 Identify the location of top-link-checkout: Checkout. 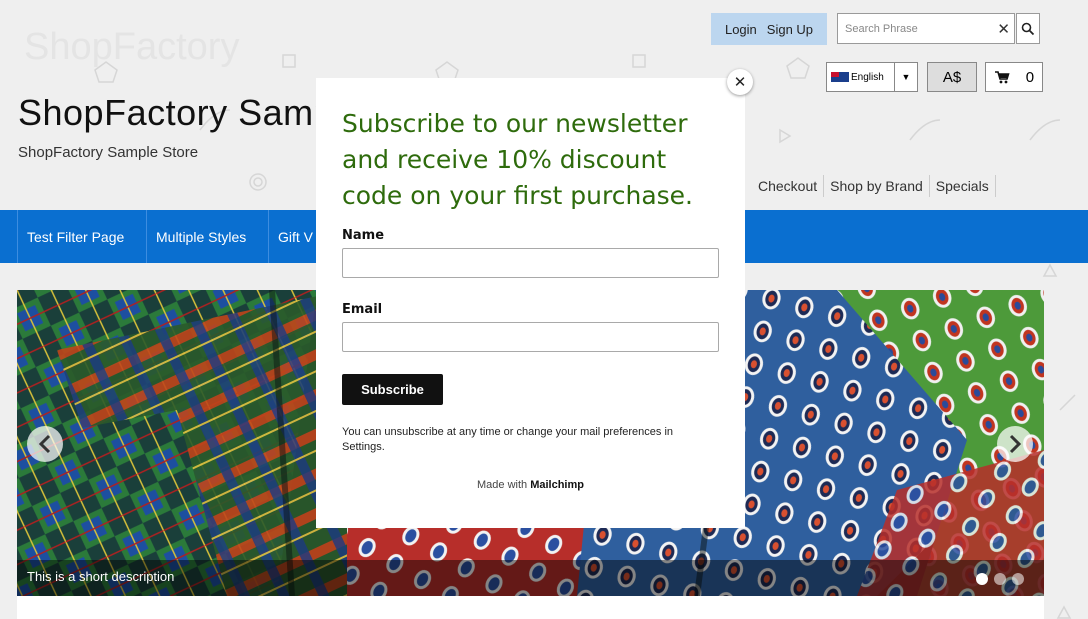
(787, 186).